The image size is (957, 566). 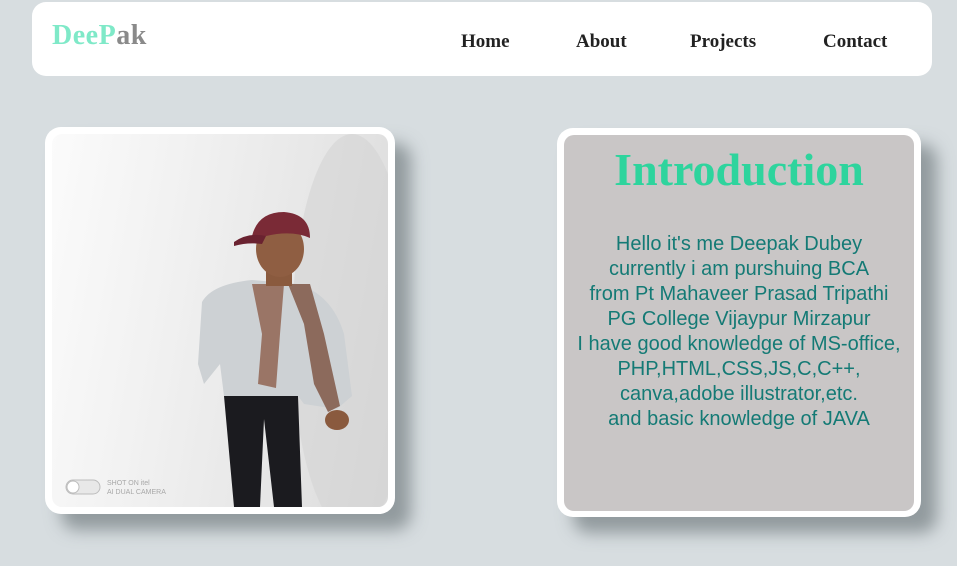 I want to click on intro-line: I have good knowledge of MS-office,, so click(x=739, y=344).